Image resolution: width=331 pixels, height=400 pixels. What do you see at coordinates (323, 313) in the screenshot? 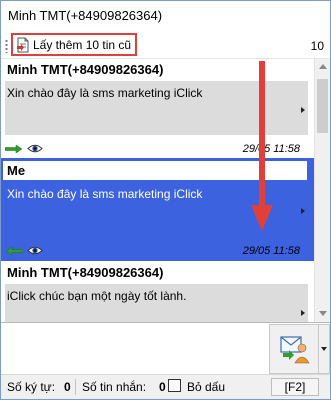
I see `scroll-down-icon` at bounding box center [323, 313].